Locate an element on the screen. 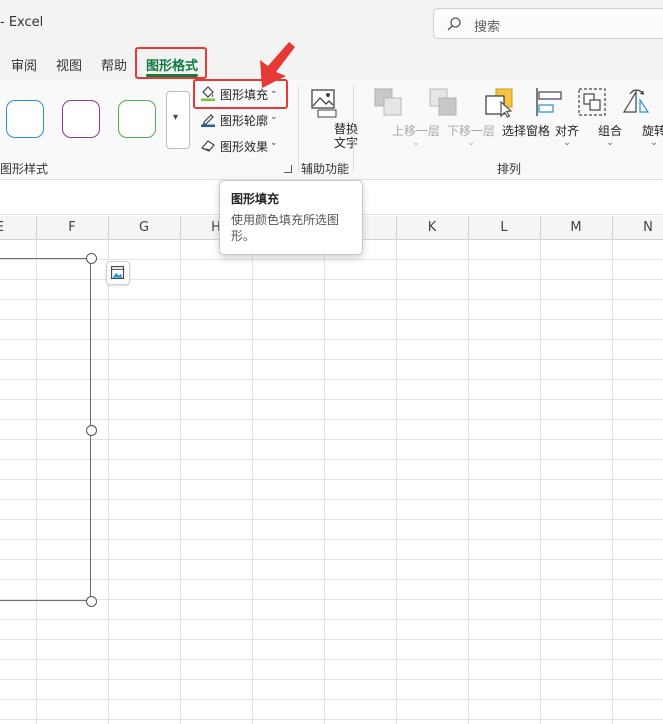 Image resolution: width=663 pixels, height=724 pixels. column-header-e: E is located at coordinates (5, 227).